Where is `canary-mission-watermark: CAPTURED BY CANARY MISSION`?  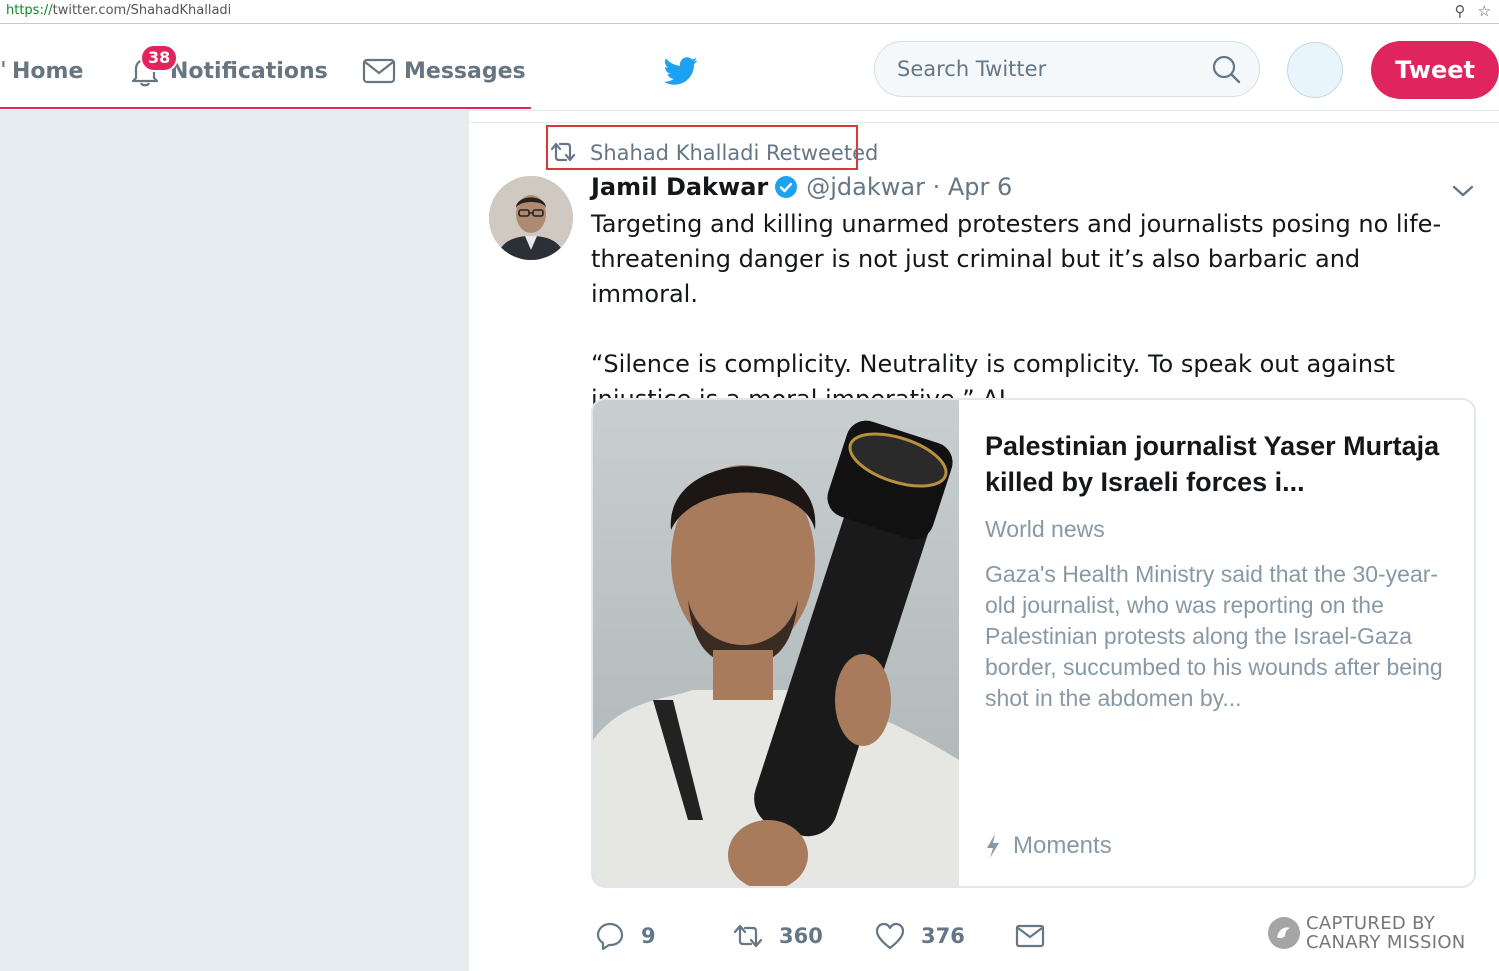
canary-mission-watermark: CAPTURED BY CANARY MISSION is located at coordinates (1367, 933).